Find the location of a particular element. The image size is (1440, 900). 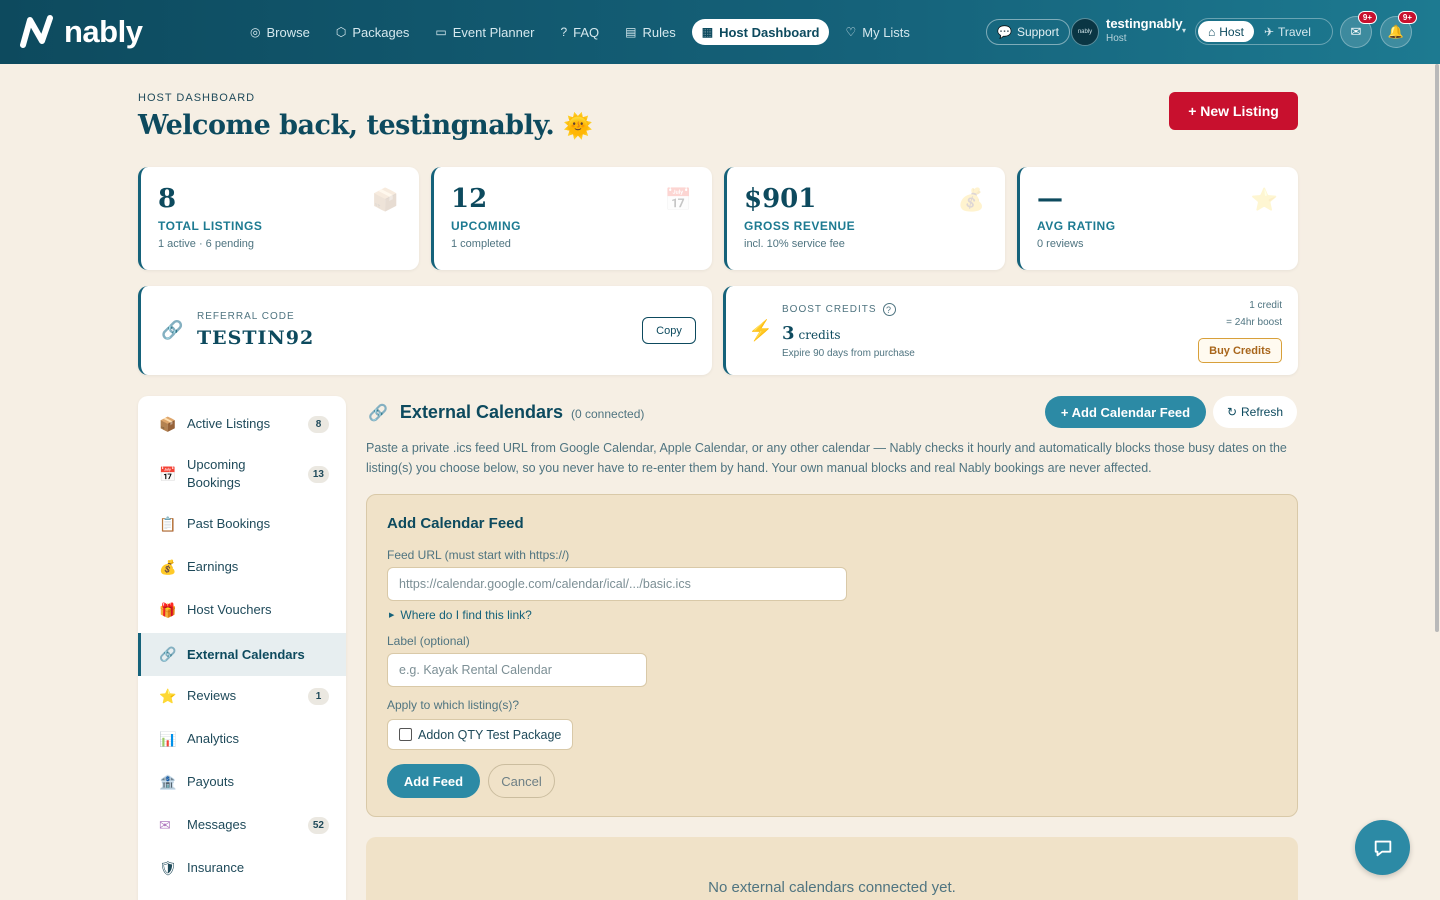

calendar-icon: 📅 is located at coordinates (168, 473).